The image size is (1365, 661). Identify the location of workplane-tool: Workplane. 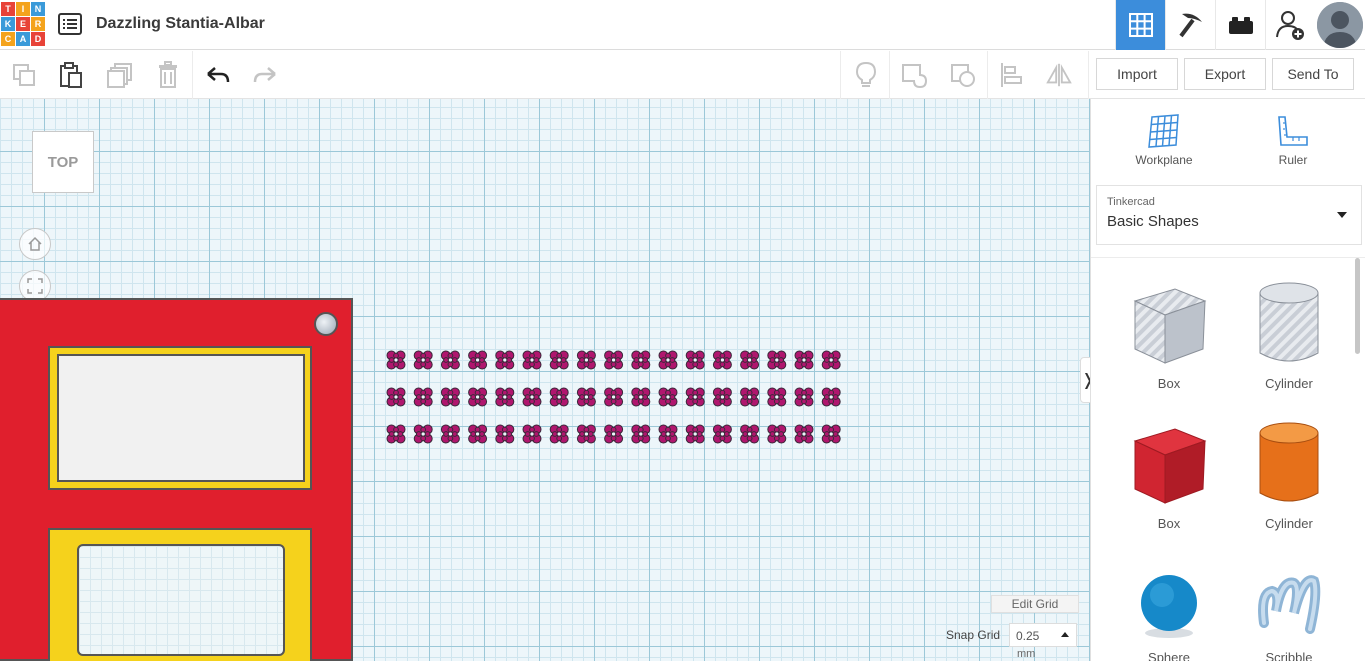
(1164, 138).